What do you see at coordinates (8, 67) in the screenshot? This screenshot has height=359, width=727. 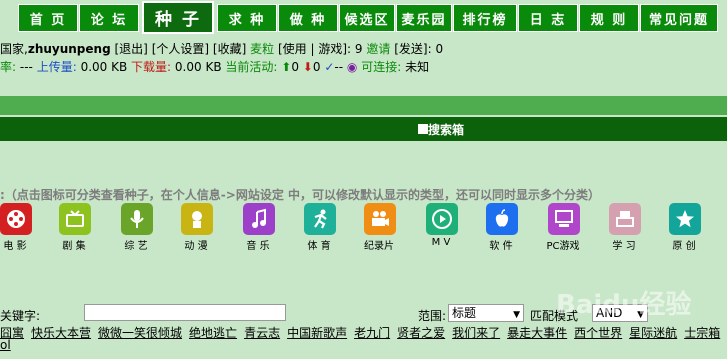 I see `ratio-label: 率:` at bounding box center [8, 67].